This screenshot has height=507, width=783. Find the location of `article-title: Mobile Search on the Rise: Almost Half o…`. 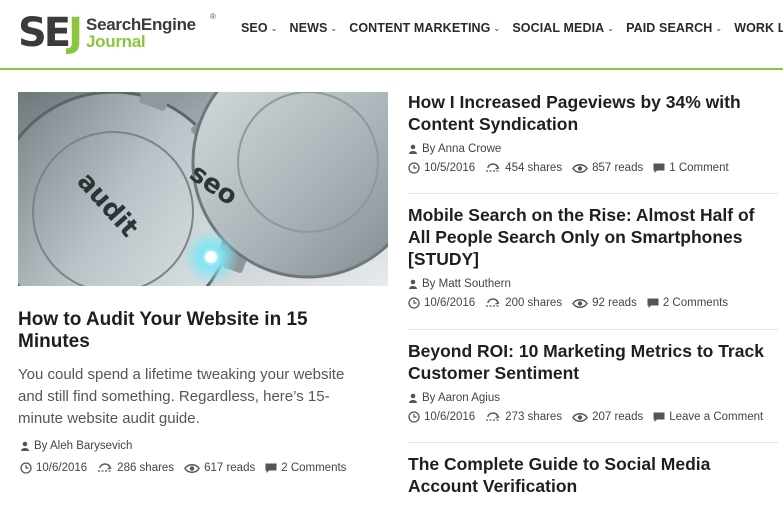

article-title: Mobile Search on the Rise: Almost Half o… is located at coordinates (593, 237).